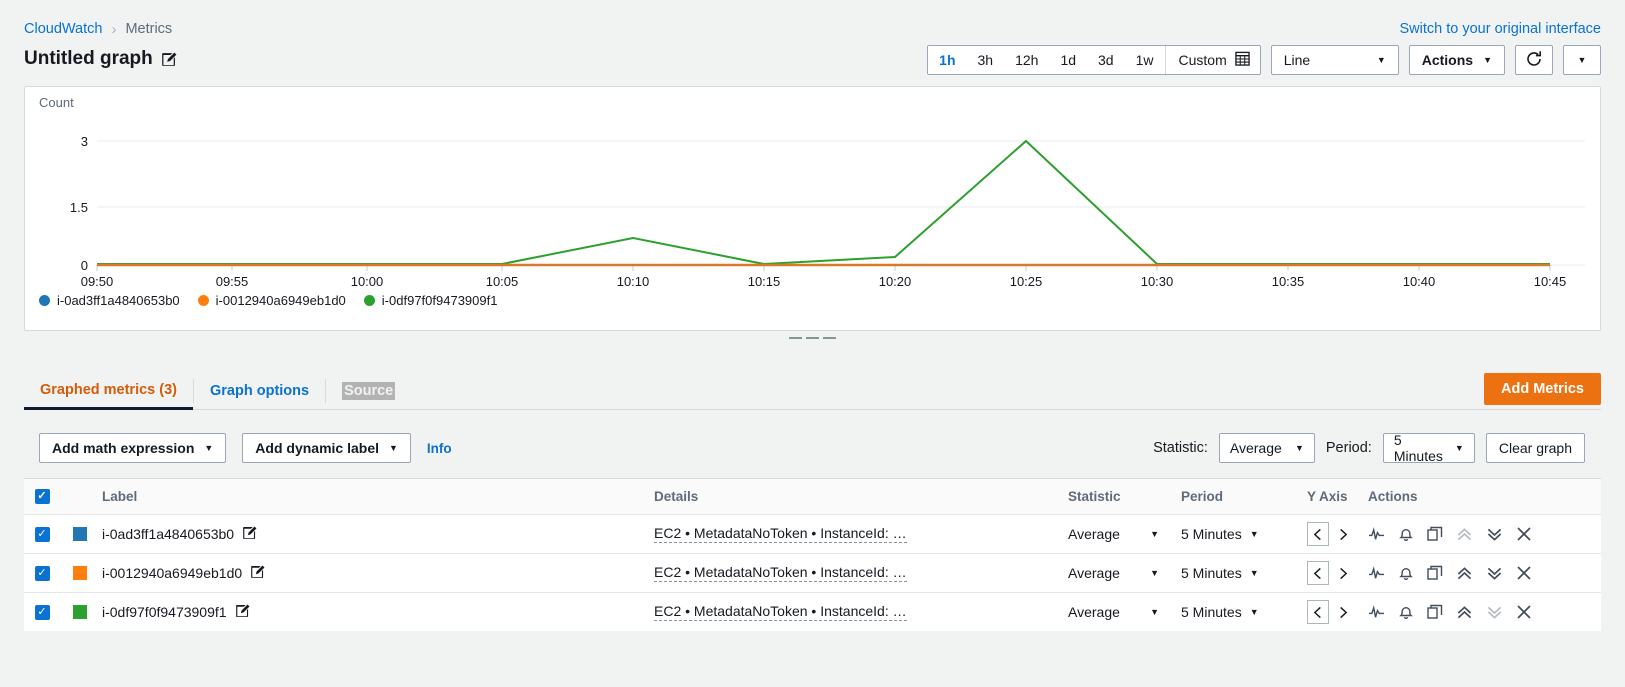 The height and width of the screenshot is (687, 1625). Describe the element at coordinates (168, 534) in the screenshot. I see `metric-label: i-0ad3ff1a4840653b0` at that location.